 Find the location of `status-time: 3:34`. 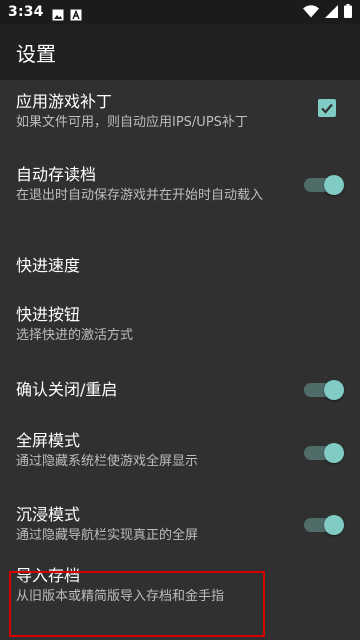

status-time: 3:34 is located at coordinates (26, 12).